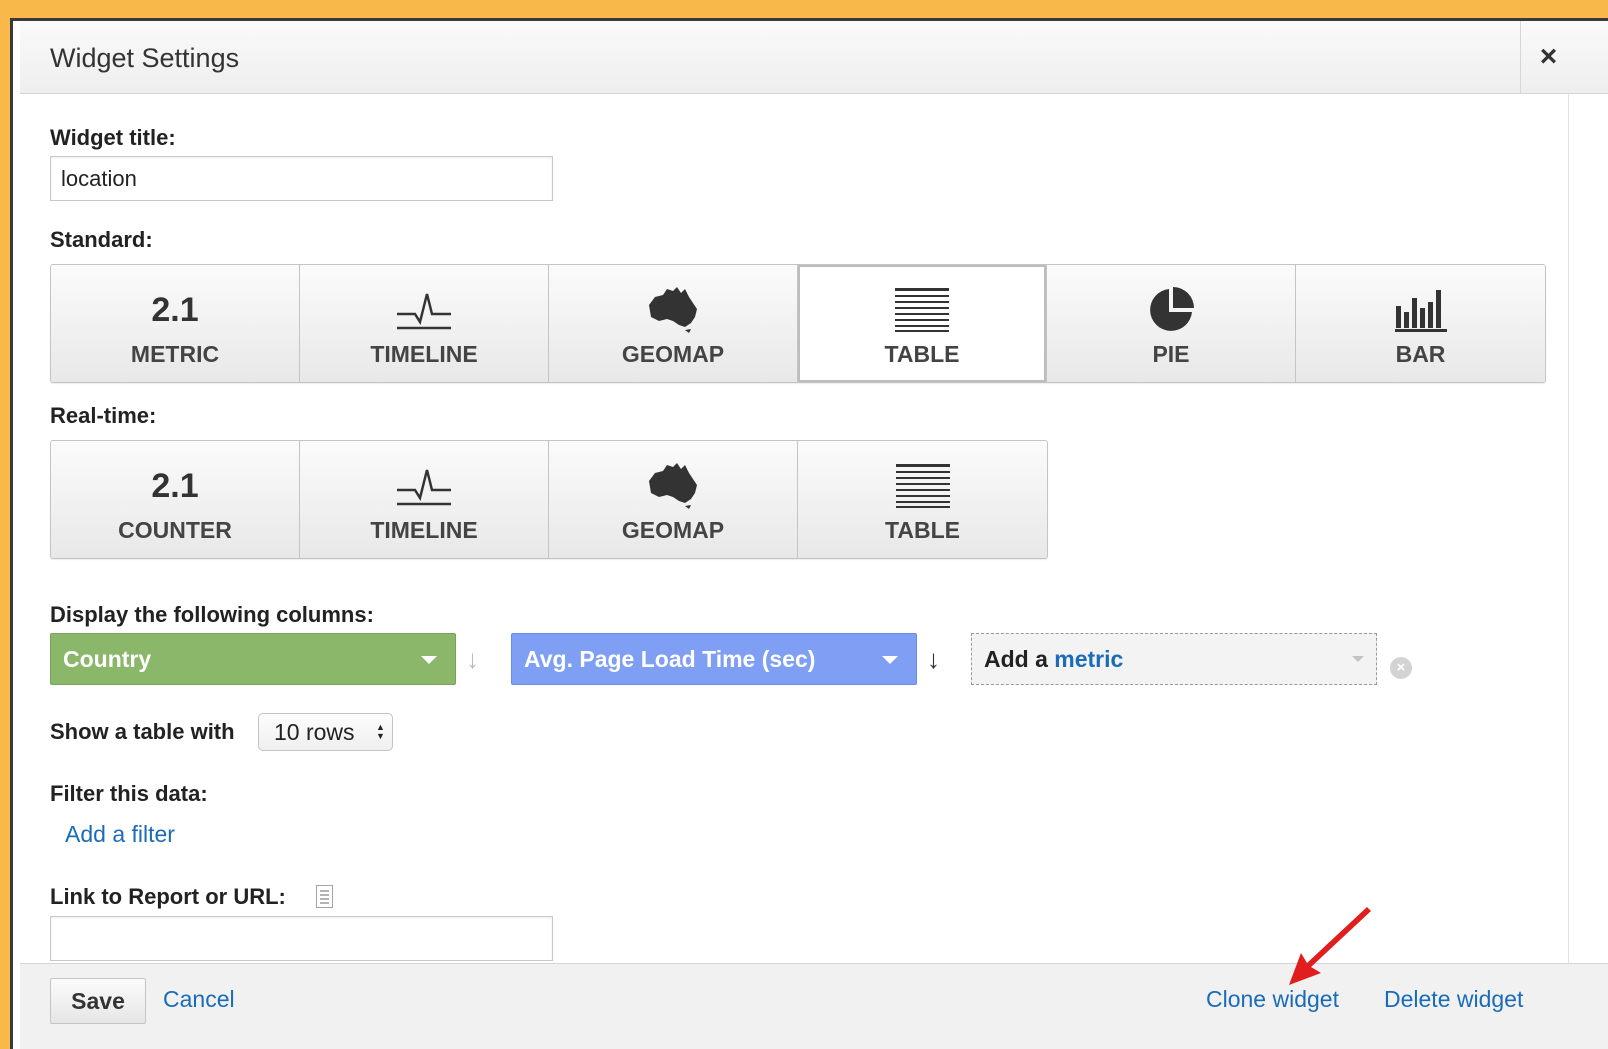 This screenshot has width=1608, height=1049. What do you see at coordinates (1172, 309) in the screenshot?
I see `pie-chart-icon` at bounding box center [1172, 309].